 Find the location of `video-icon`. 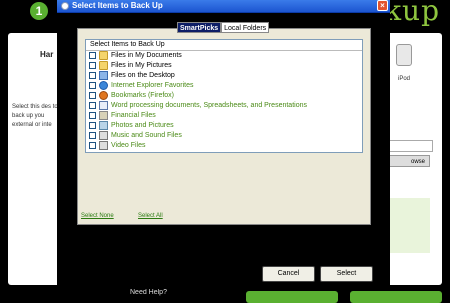

video-icon is located at coordinates (103, 145).